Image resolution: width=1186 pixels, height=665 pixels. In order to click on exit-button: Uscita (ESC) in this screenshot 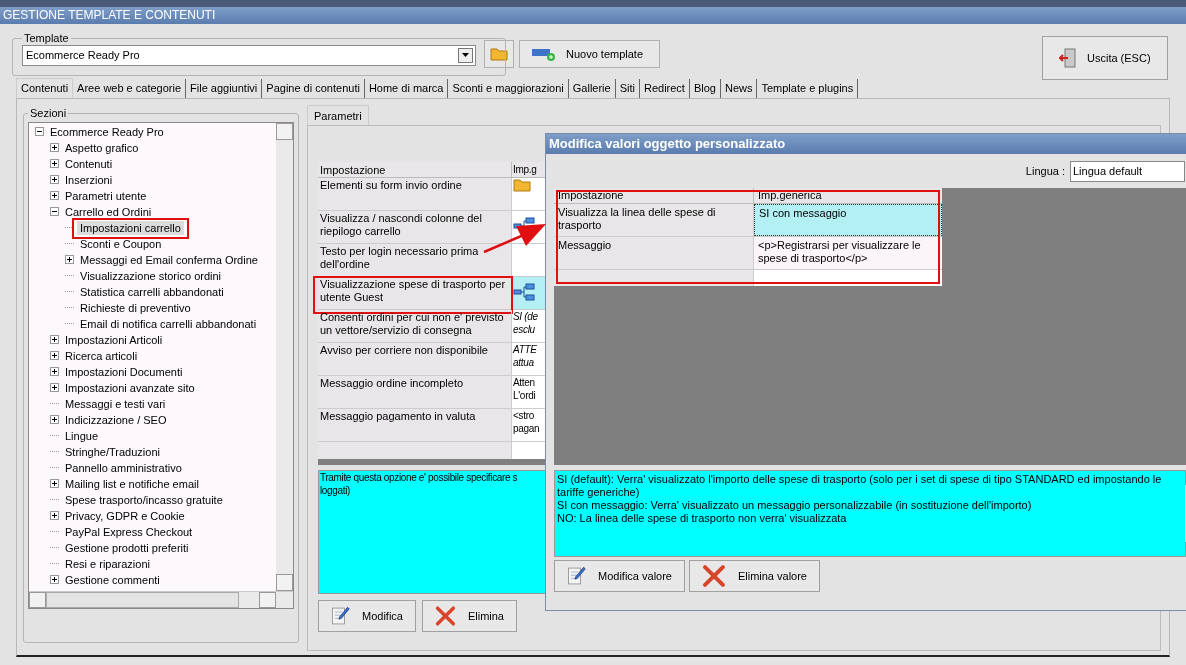, I will do `click(1105, 58)`.